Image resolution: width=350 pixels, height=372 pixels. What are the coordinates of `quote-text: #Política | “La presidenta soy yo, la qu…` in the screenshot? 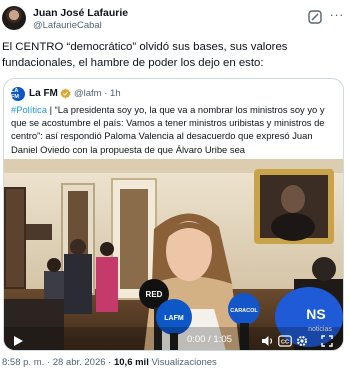 It's located at (175, 129).